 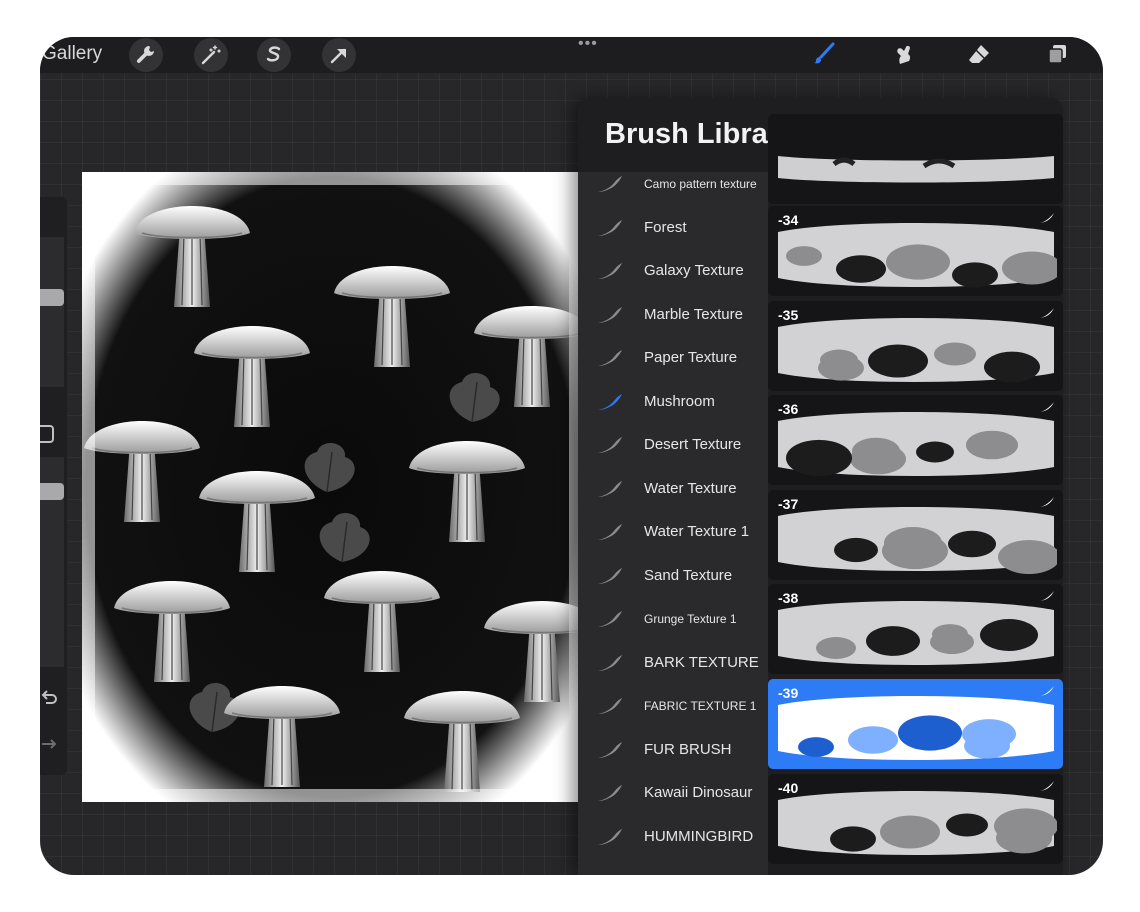 I want to click on layers-icon, so click(x=1057, y=54).